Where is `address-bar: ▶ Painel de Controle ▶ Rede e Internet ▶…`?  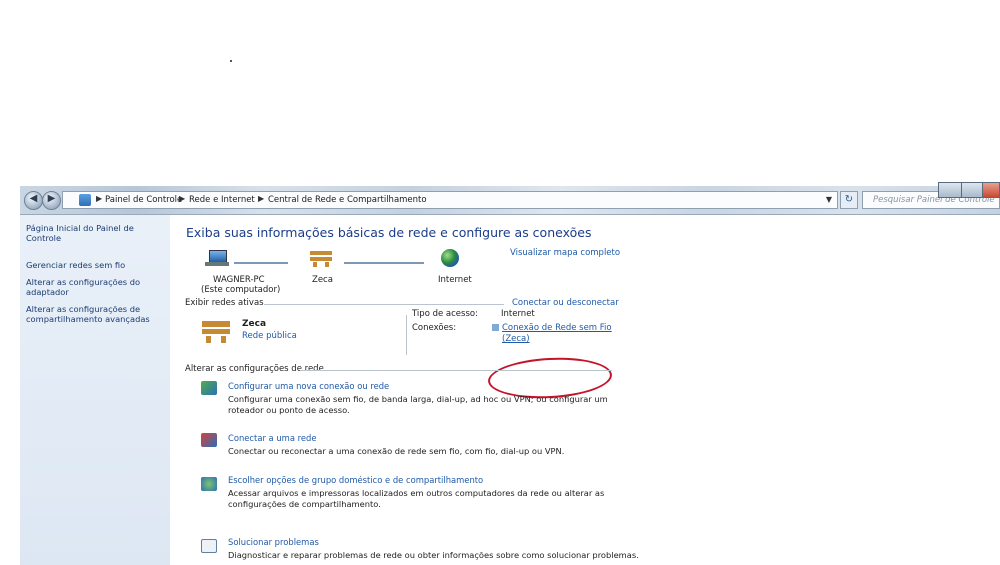 address-bar: ▶ Painel de Controle ▶ Rede e Internet ▶… is located at coordinates (450, 200).